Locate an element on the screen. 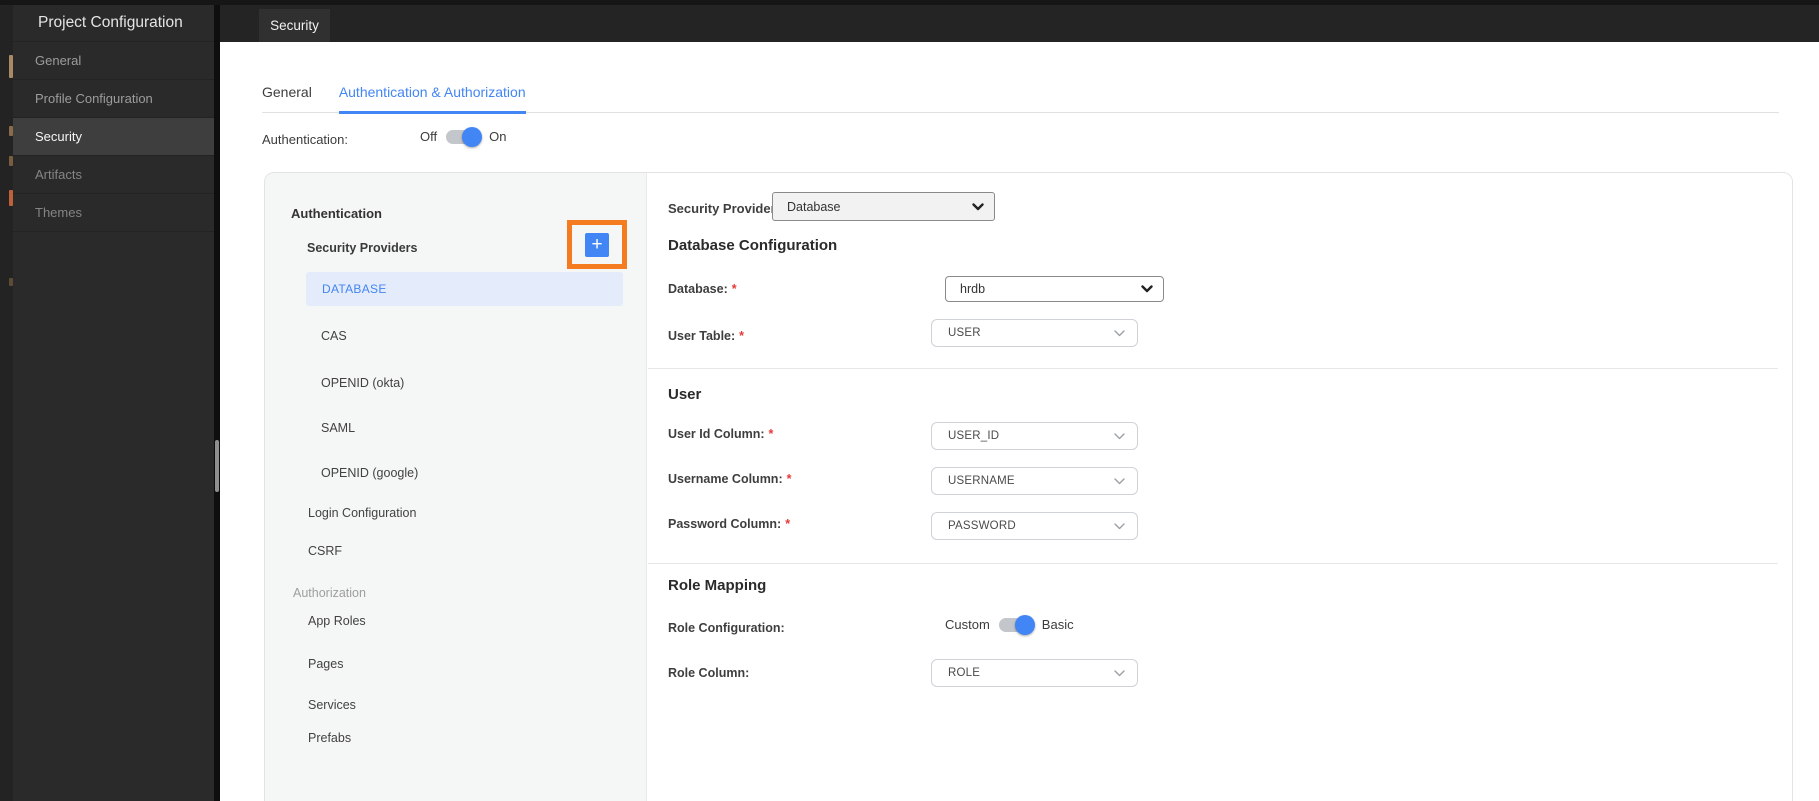 The width and height of the screenshot is (1819, 801). select-value: USERNAME is located at coordinates (981, 481).